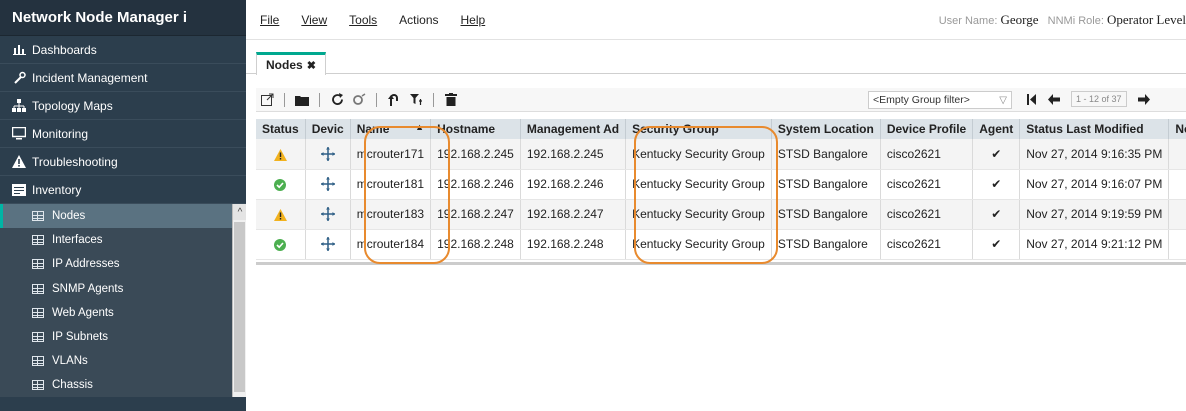 This screenshot has width=1186, height=411. I want to click on sidebar-item-label: Inventory, so click(57, 189).